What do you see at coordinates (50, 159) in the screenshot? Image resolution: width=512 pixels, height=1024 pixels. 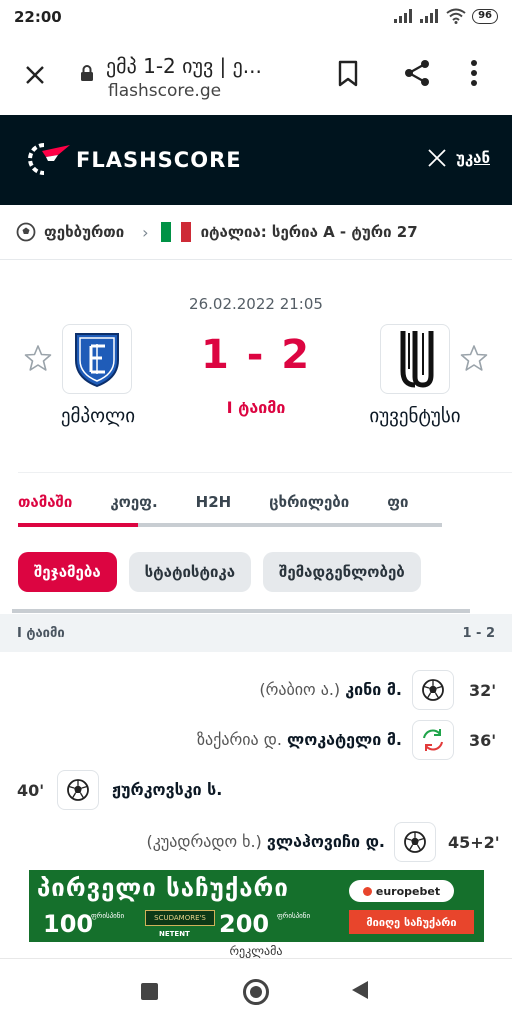 I see `flashscore-logo-icon` at bounding box center [50, 159].